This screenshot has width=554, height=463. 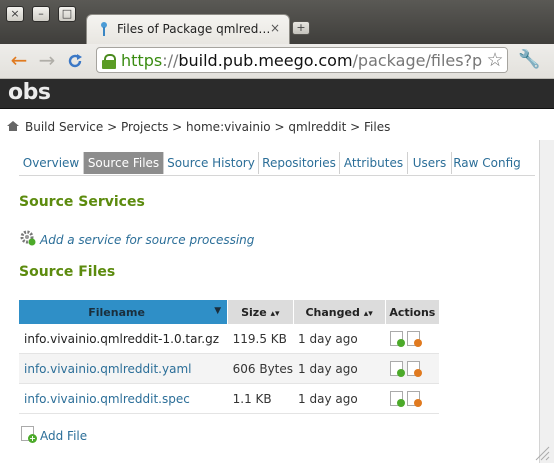 What do you see at coordinates (374, 163) in the screenshot?
I see `tab-attributes: Attributes` at bounding box center [374, 163].